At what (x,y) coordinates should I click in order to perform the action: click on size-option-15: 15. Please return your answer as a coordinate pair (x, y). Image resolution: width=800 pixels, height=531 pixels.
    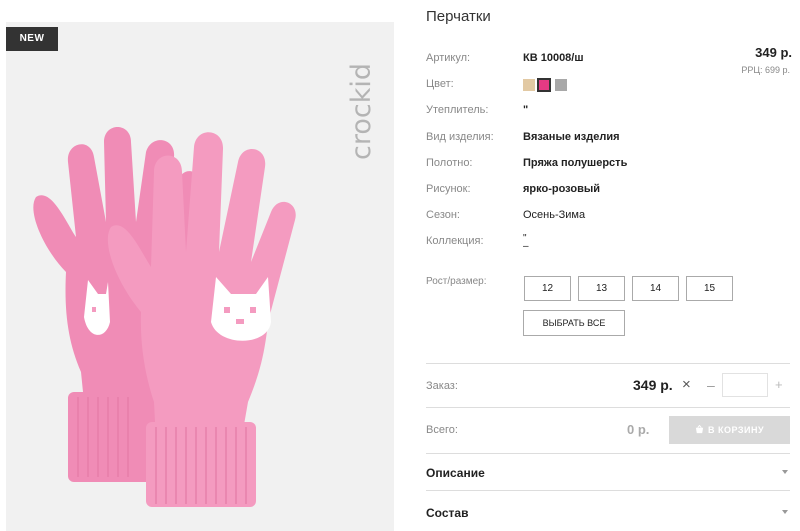
    Looking at the image, I should click on (709, 288).